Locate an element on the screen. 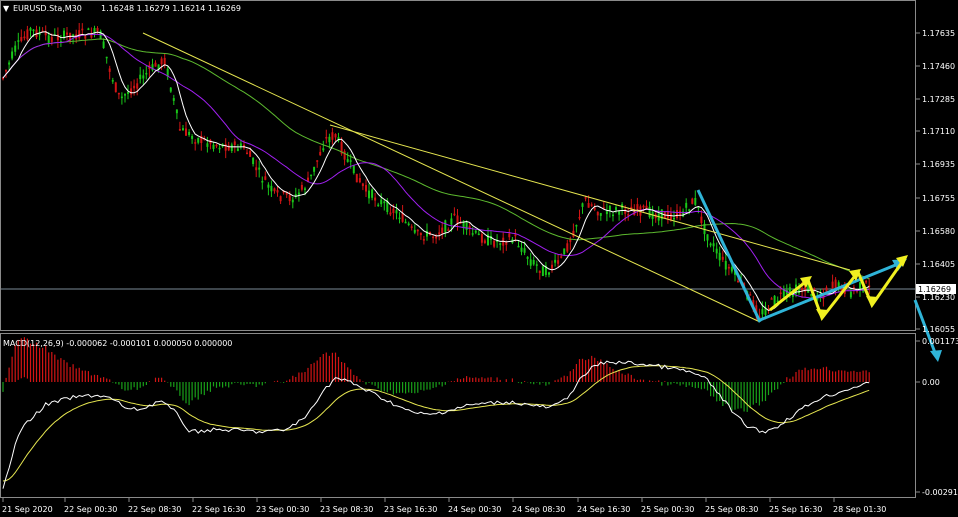  time-tick-label: 21 Sep 2020 is located at coordinates (27, 509).